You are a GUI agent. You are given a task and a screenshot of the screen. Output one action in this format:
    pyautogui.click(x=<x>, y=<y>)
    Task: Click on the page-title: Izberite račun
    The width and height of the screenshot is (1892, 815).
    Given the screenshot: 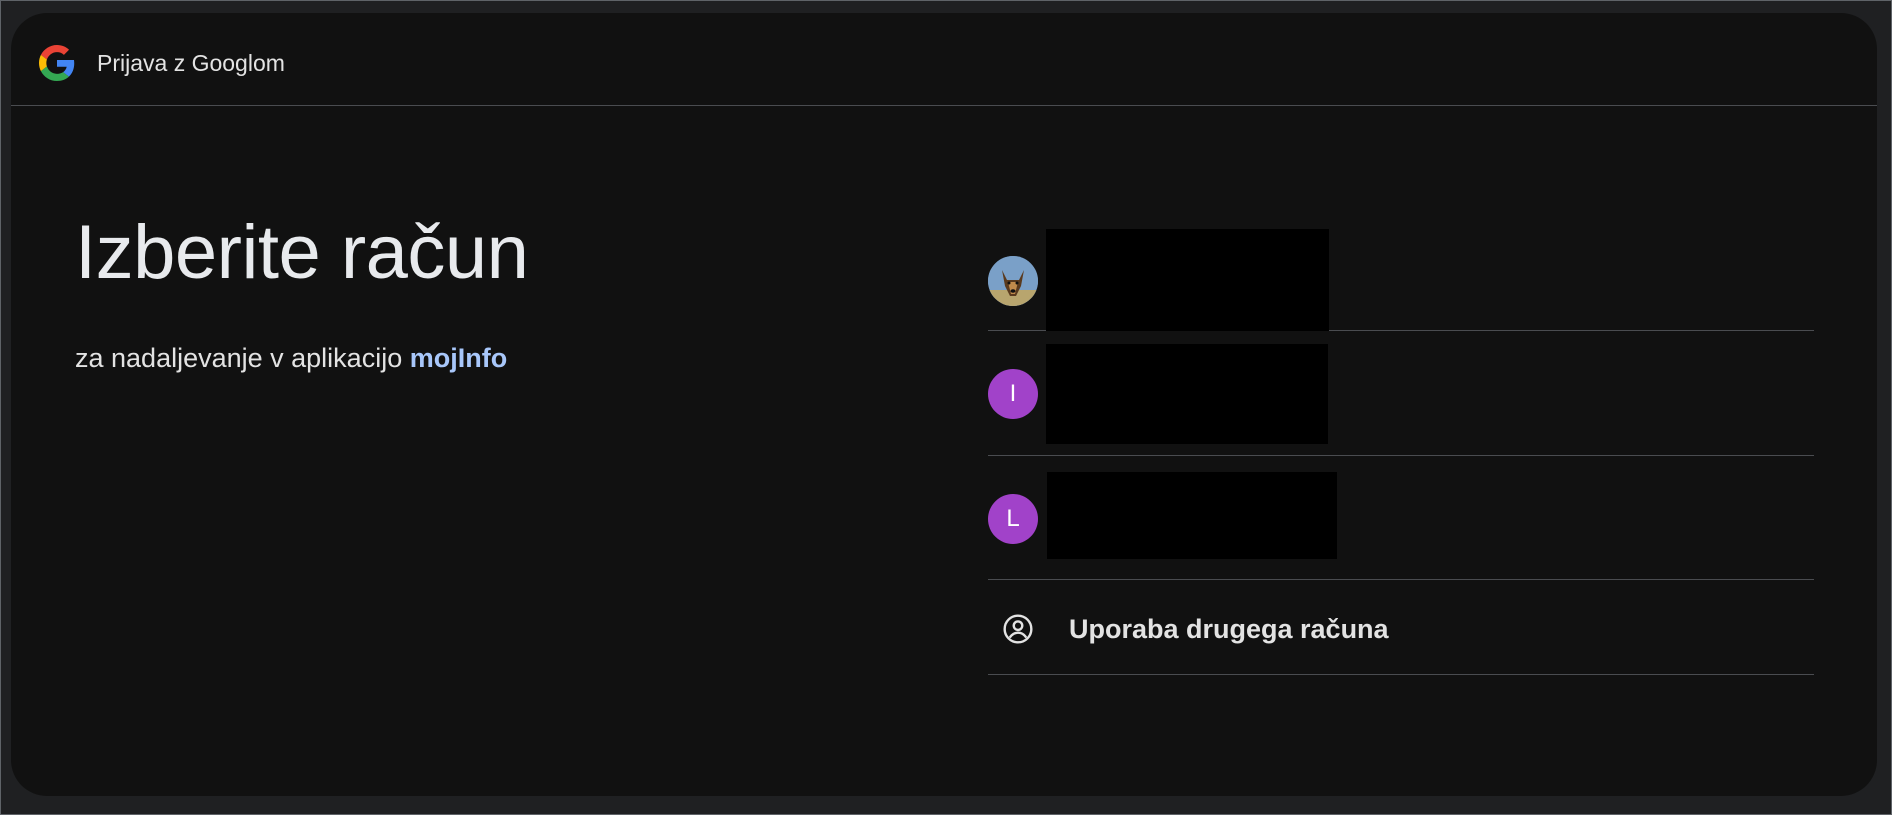 What is the action you would take?
    pyautogui.click(x=302, y=252)
    